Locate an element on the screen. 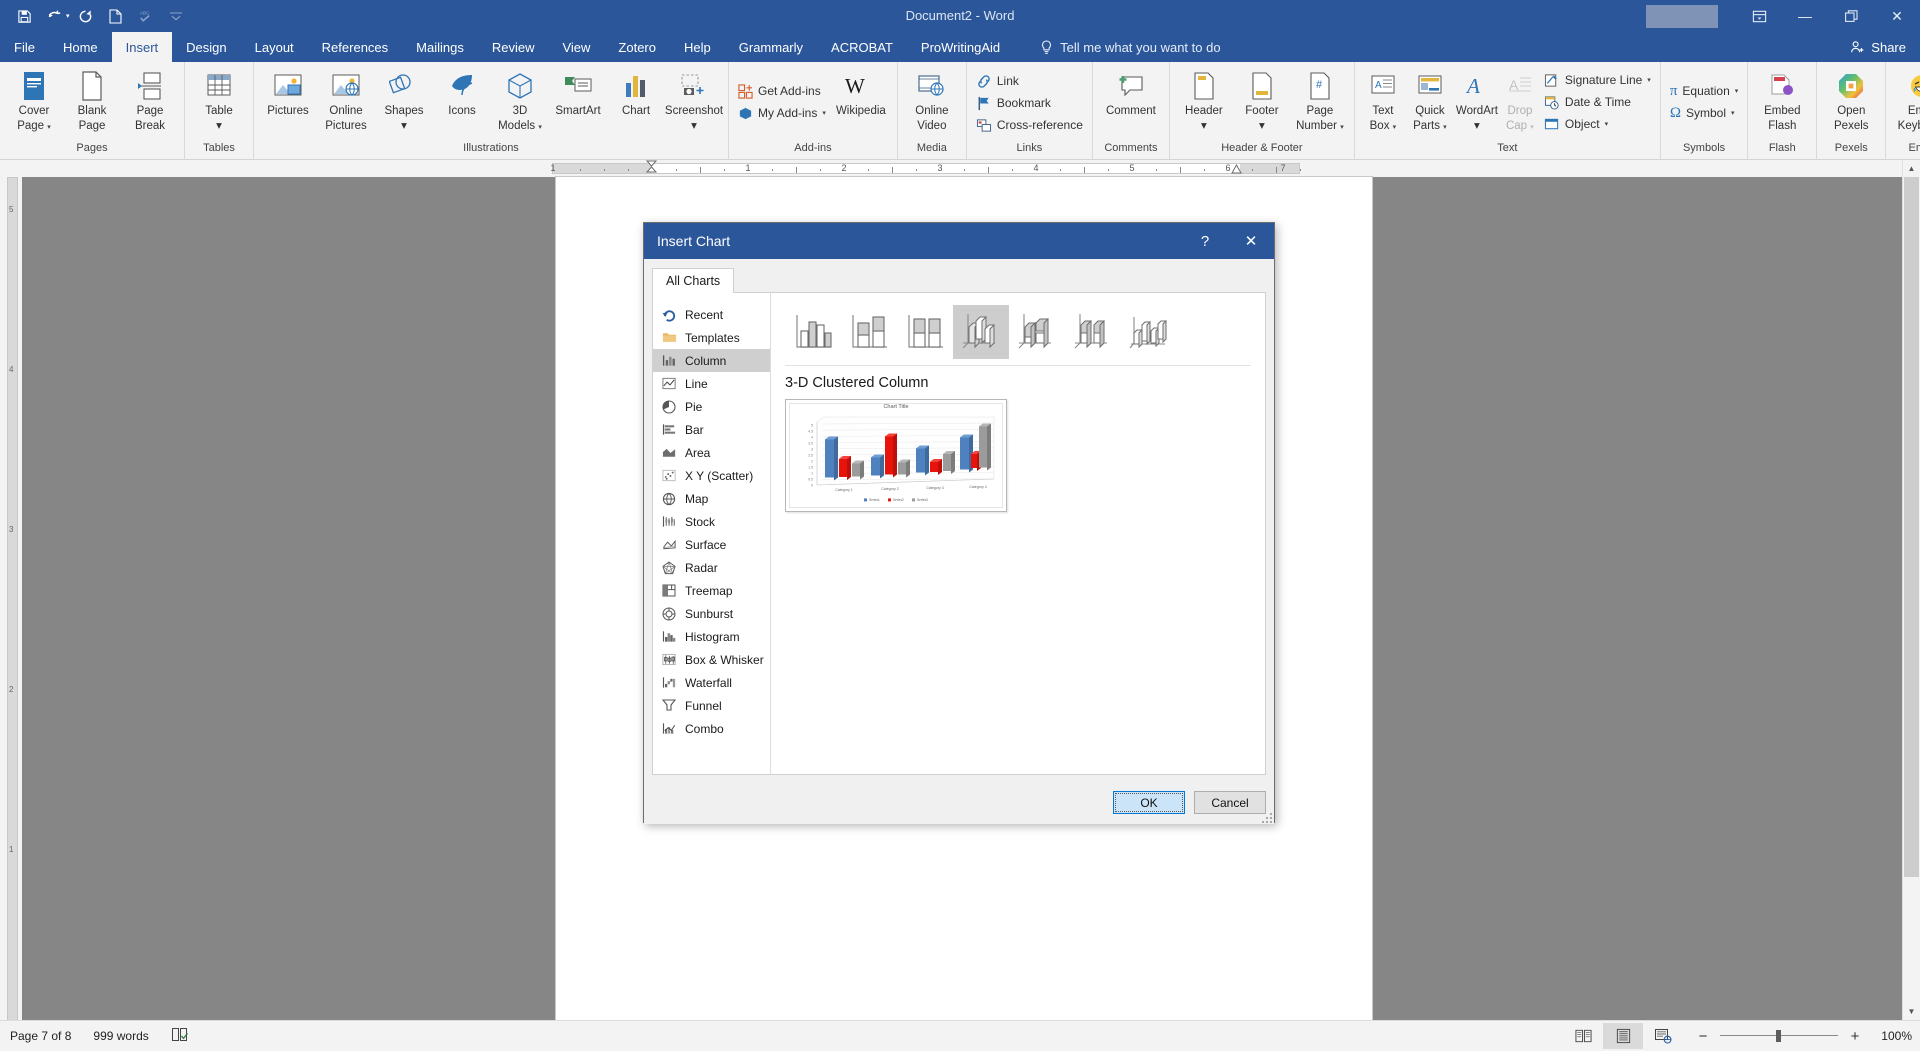 Image resolution: width=1920 pixels, height=1051 pixels. shapes-dropdown-caret: ▾ is located at coordinates (404, 126).